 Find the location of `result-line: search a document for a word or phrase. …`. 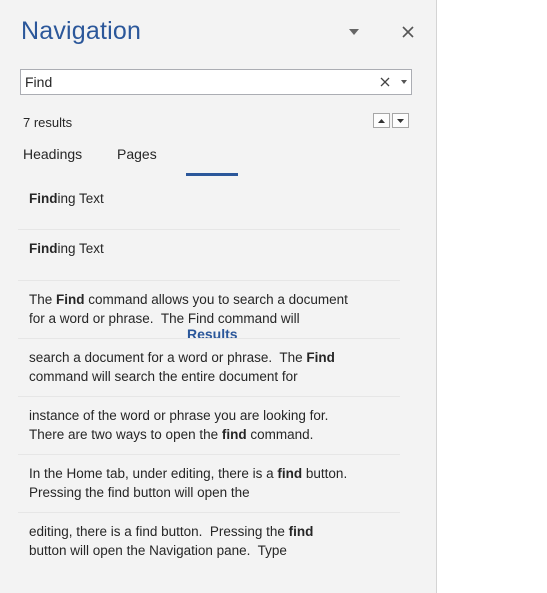

result-line: search a document for a word or phrase. … is located at coordinates (214, 357).